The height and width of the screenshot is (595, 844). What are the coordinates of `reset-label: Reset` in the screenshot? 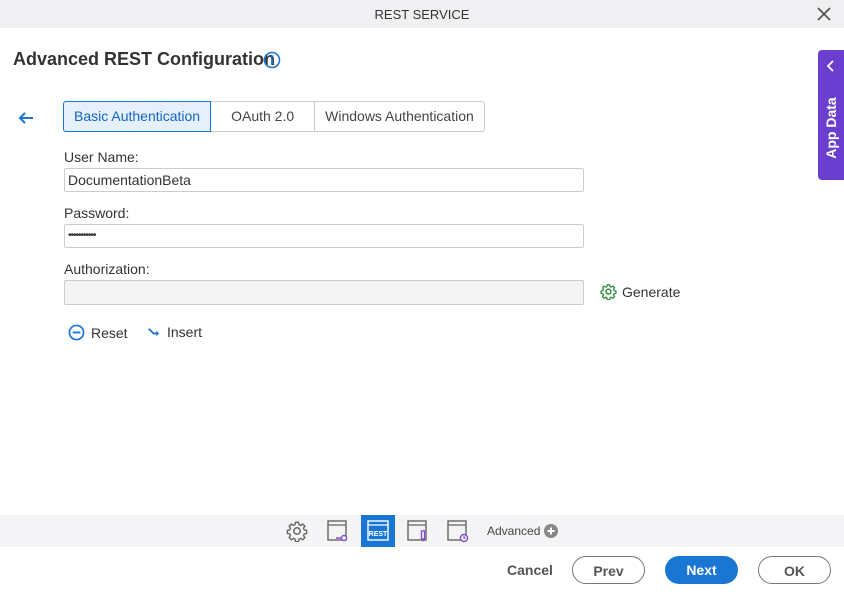 It's located at (109, 332).